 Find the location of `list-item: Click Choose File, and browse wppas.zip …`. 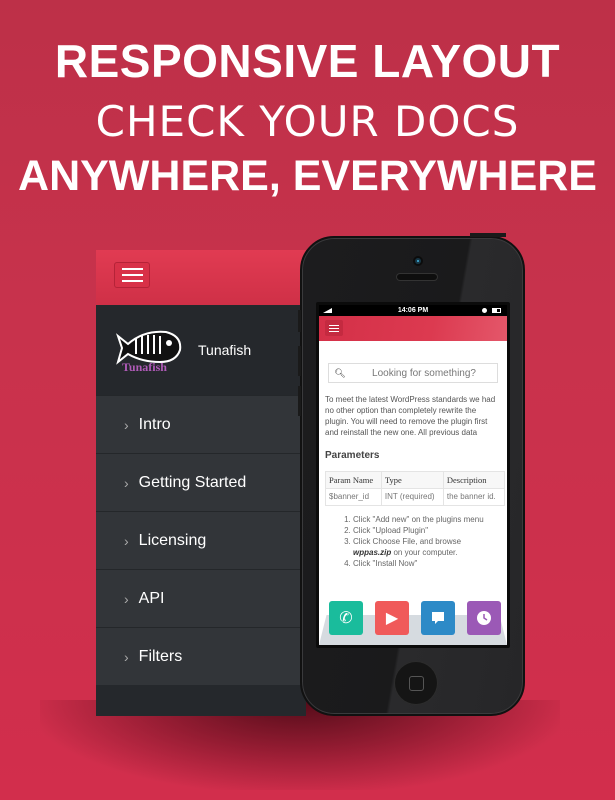

list-item: Click Choose File, and browse wppas.zip … is located at coordinates (427, 547).